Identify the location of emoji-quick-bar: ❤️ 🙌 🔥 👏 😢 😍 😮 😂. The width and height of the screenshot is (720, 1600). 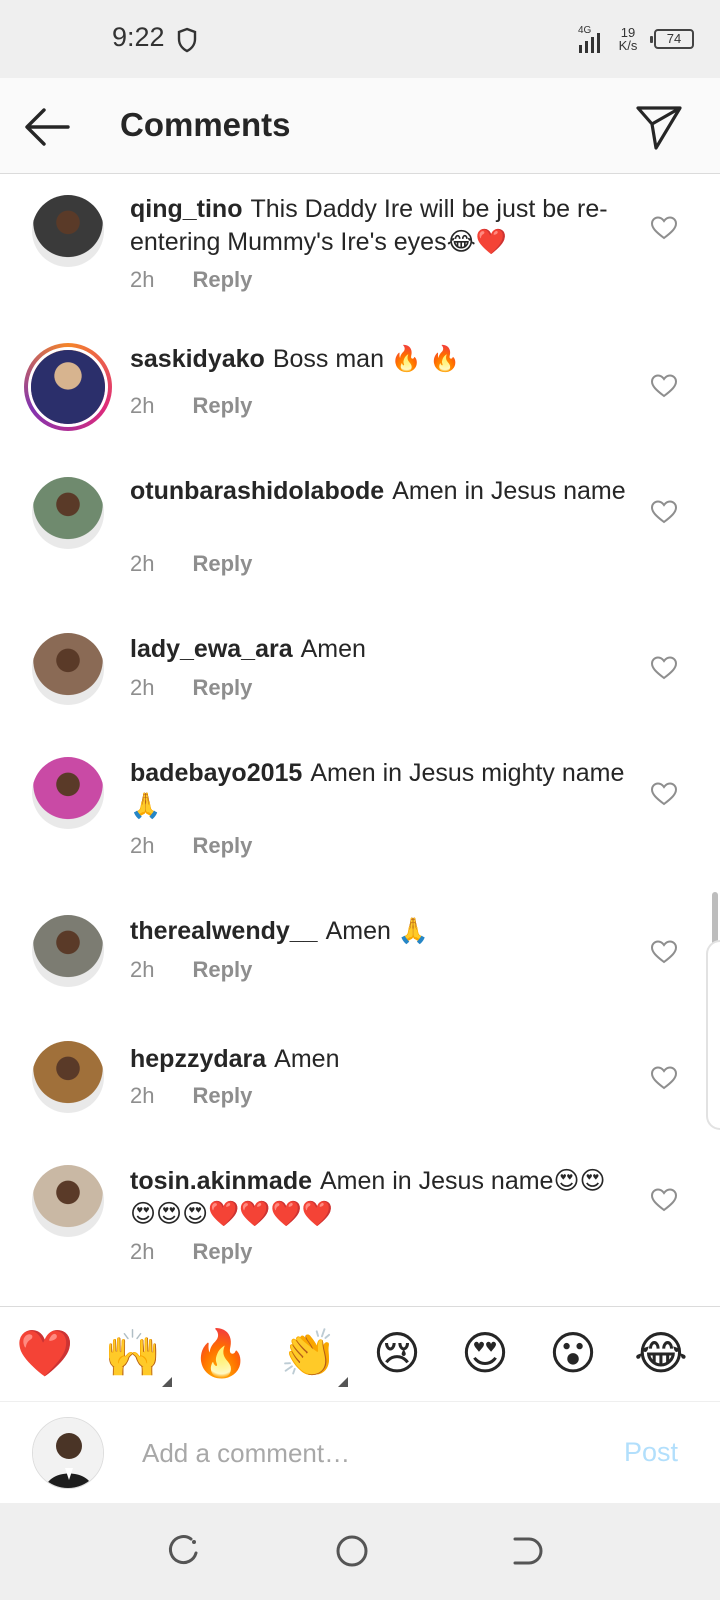
(360, 1354).